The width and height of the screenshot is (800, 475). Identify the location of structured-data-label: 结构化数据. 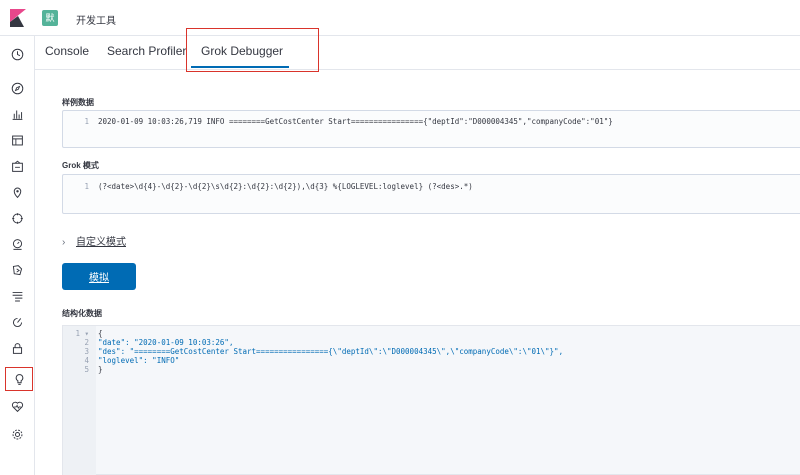
(82, 313).